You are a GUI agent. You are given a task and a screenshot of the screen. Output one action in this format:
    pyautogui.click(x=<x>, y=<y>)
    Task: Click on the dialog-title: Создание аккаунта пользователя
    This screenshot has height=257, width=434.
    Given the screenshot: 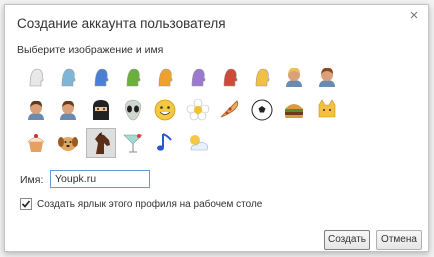 What is the action you would take?
    pyautogui.click(x=121, y=23)
    